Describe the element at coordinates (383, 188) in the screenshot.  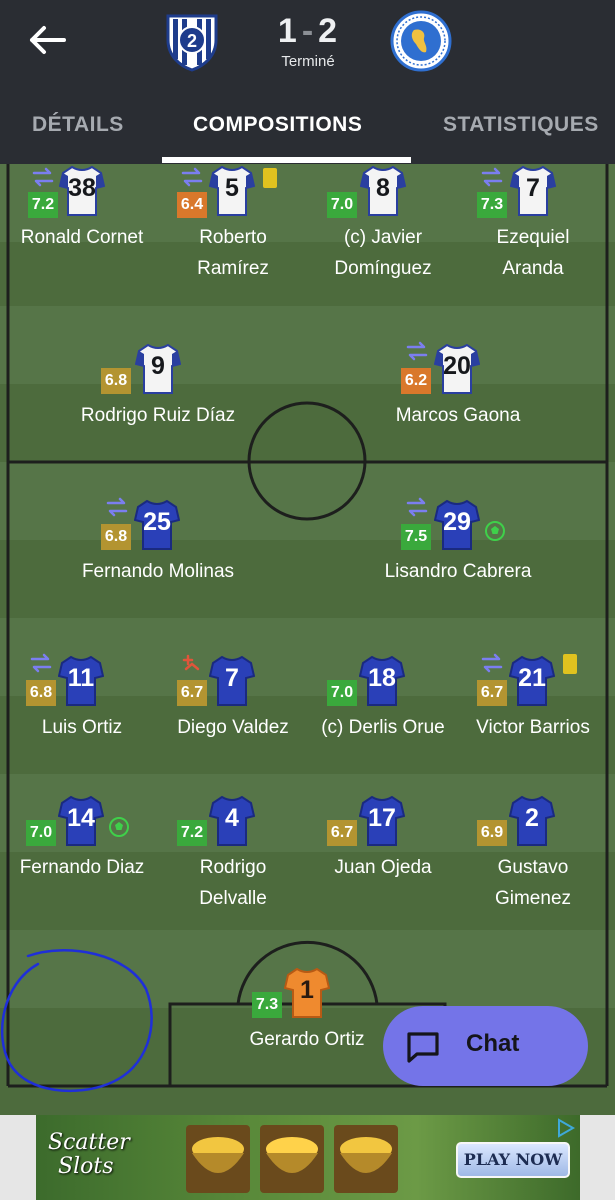
I see `jersey-number: 8` at that location.